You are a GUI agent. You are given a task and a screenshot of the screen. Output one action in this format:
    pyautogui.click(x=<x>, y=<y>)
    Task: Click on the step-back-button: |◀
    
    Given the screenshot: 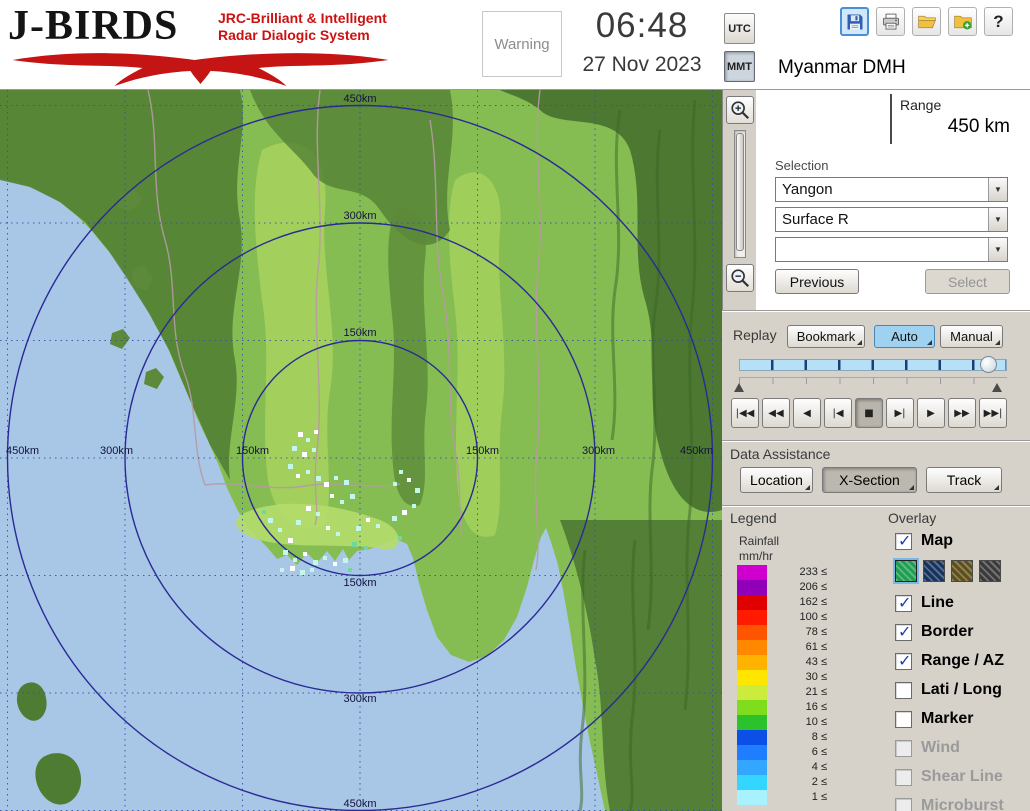 What is the action you would take?
    pyautogui.click(x=838, y=413)
    